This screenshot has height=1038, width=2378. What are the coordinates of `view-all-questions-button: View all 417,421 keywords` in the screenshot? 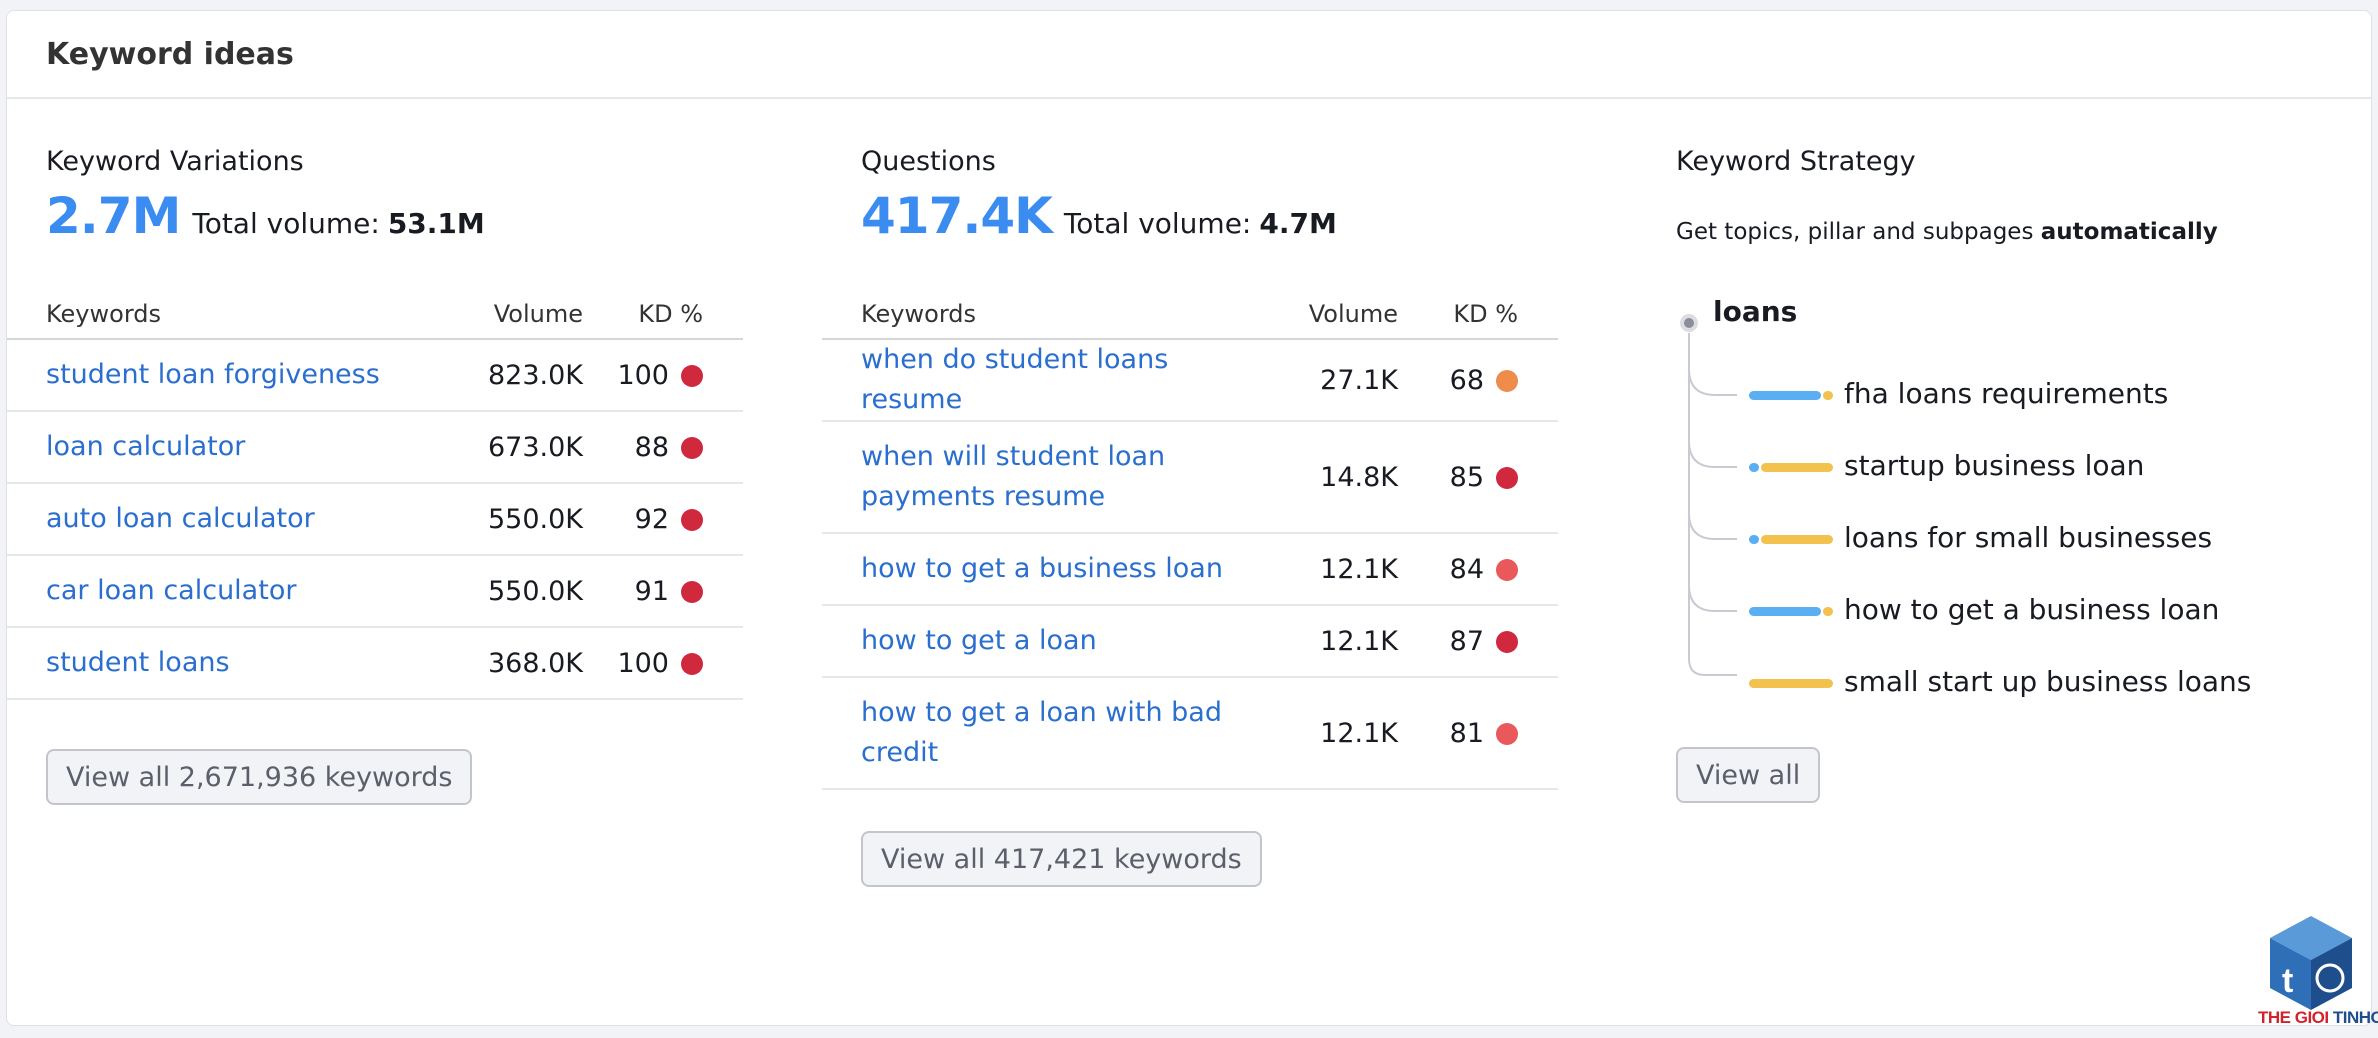 It's located at (1061, 859).